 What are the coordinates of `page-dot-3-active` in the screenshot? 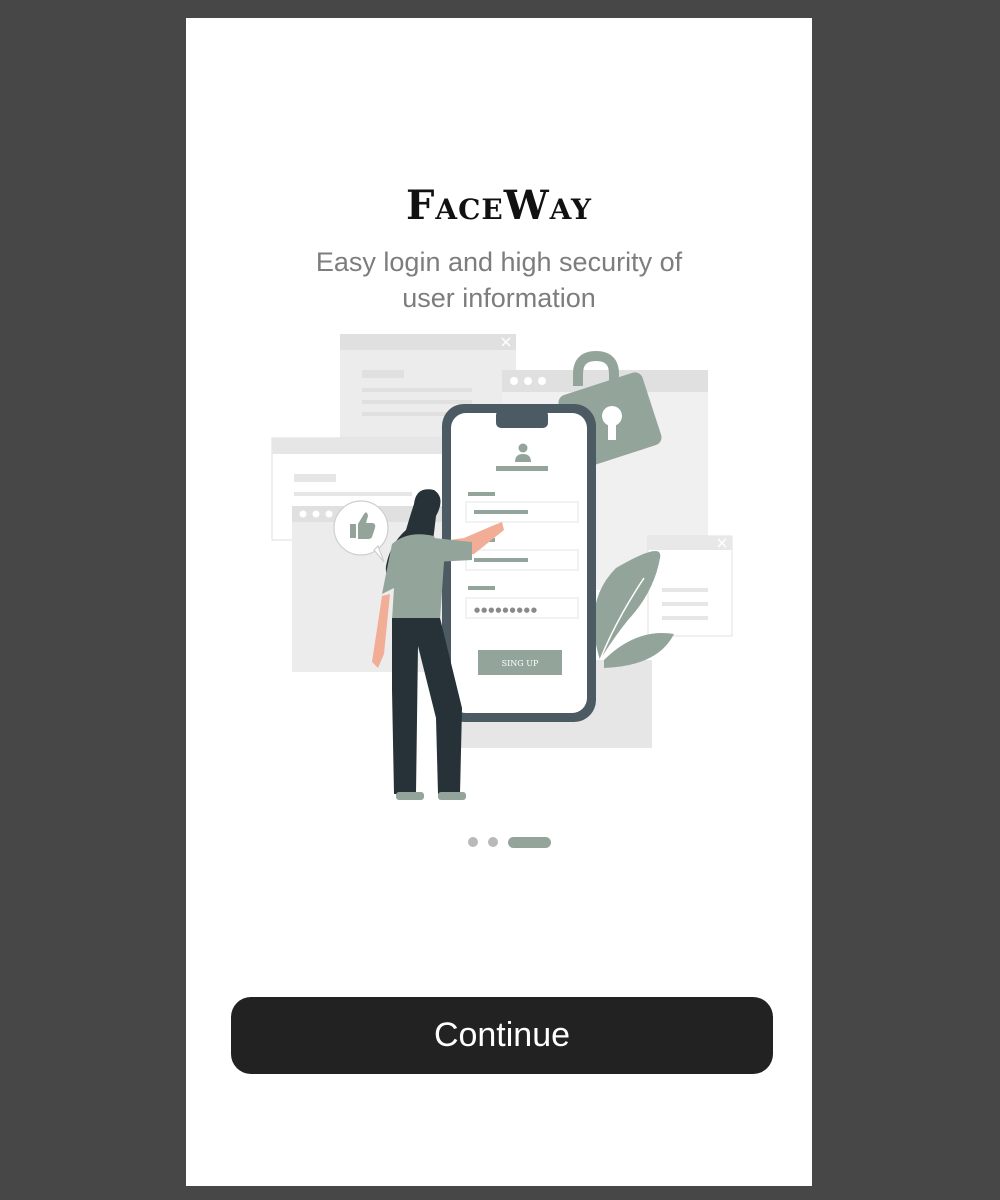 It's located at (529, 842).